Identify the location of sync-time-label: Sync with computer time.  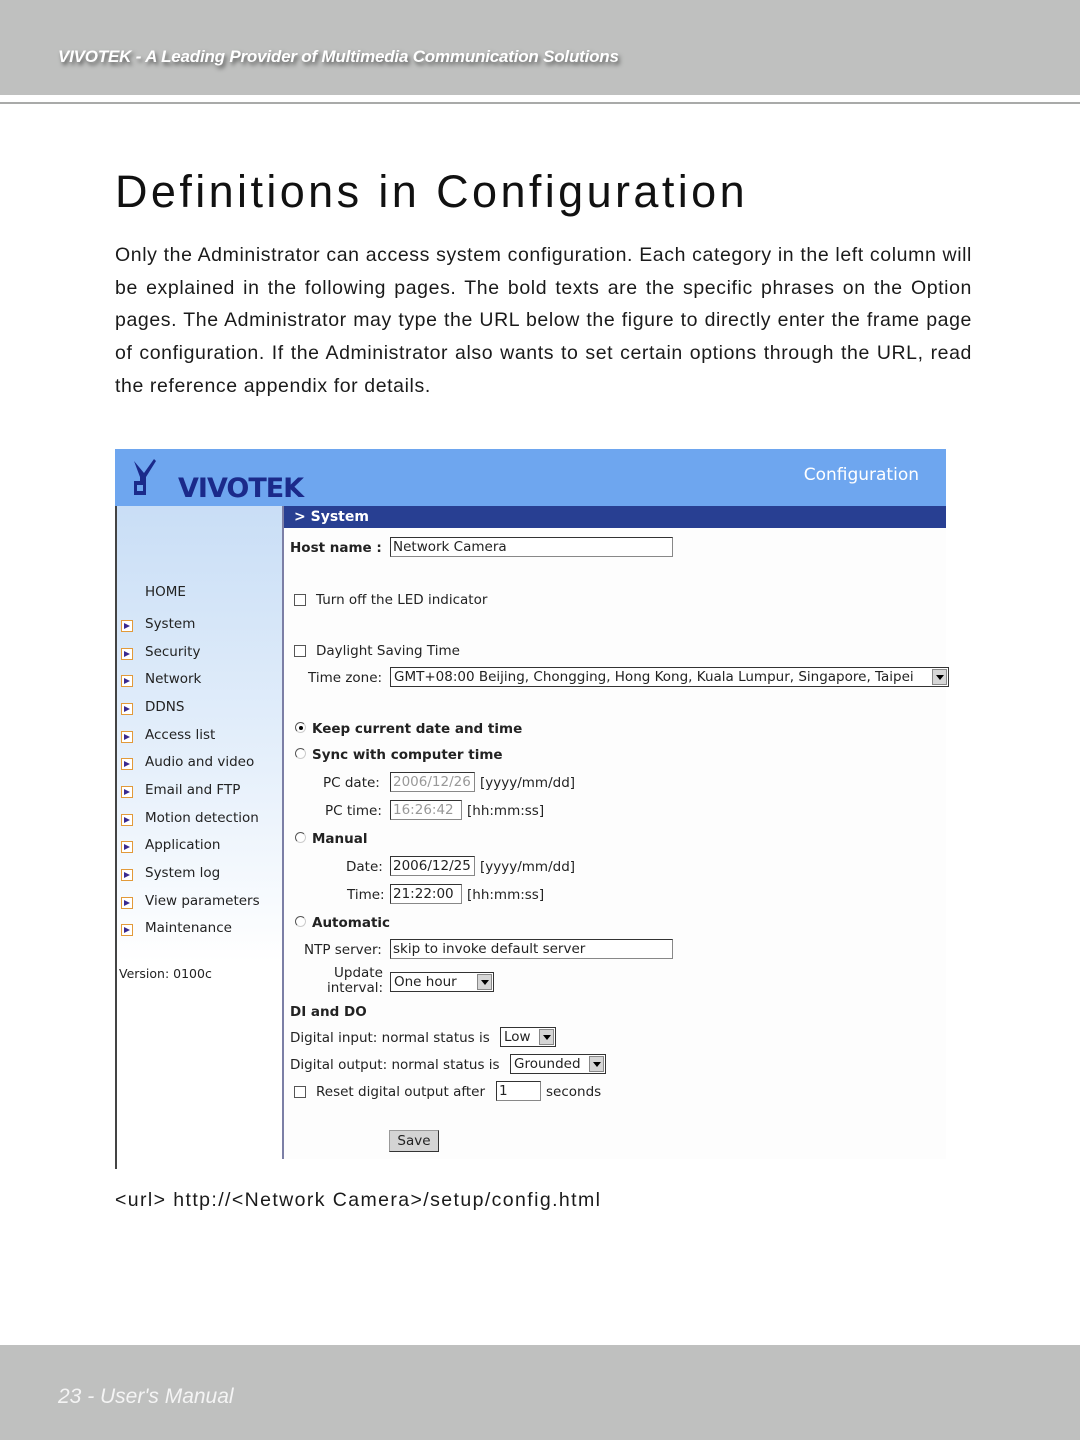
(407, 755).